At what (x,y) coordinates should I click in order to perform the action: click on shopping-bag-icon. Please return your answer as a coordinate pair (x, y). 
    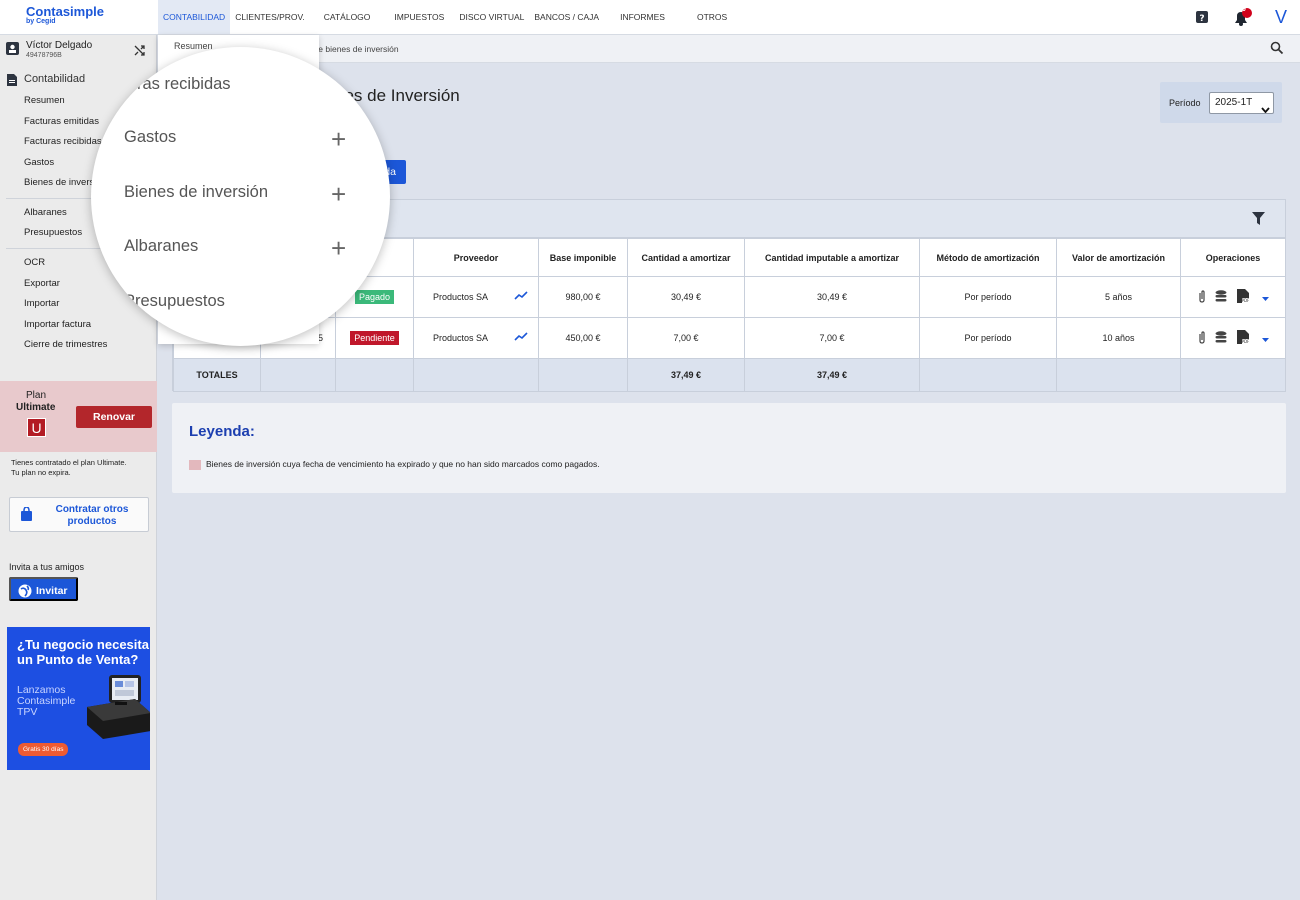
    Looking at the image, I should click on (26, 515).